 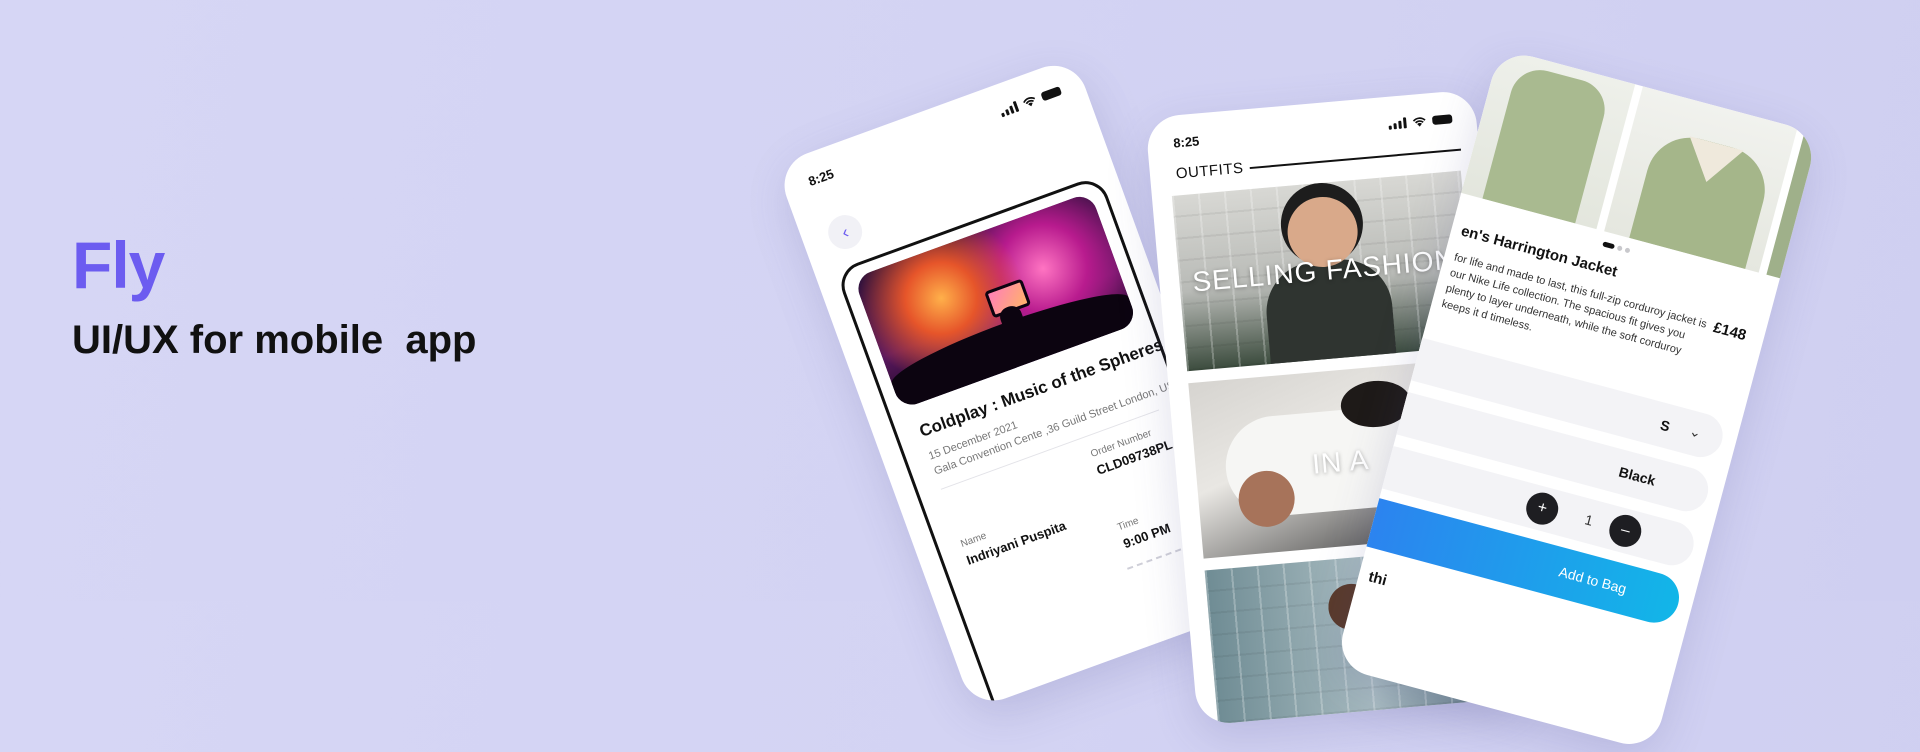 What do you see at coordinates (1695, 431) in the screenshot?
I see `chevron-down-icon: ⌄` at bounding box center [1695, 431].